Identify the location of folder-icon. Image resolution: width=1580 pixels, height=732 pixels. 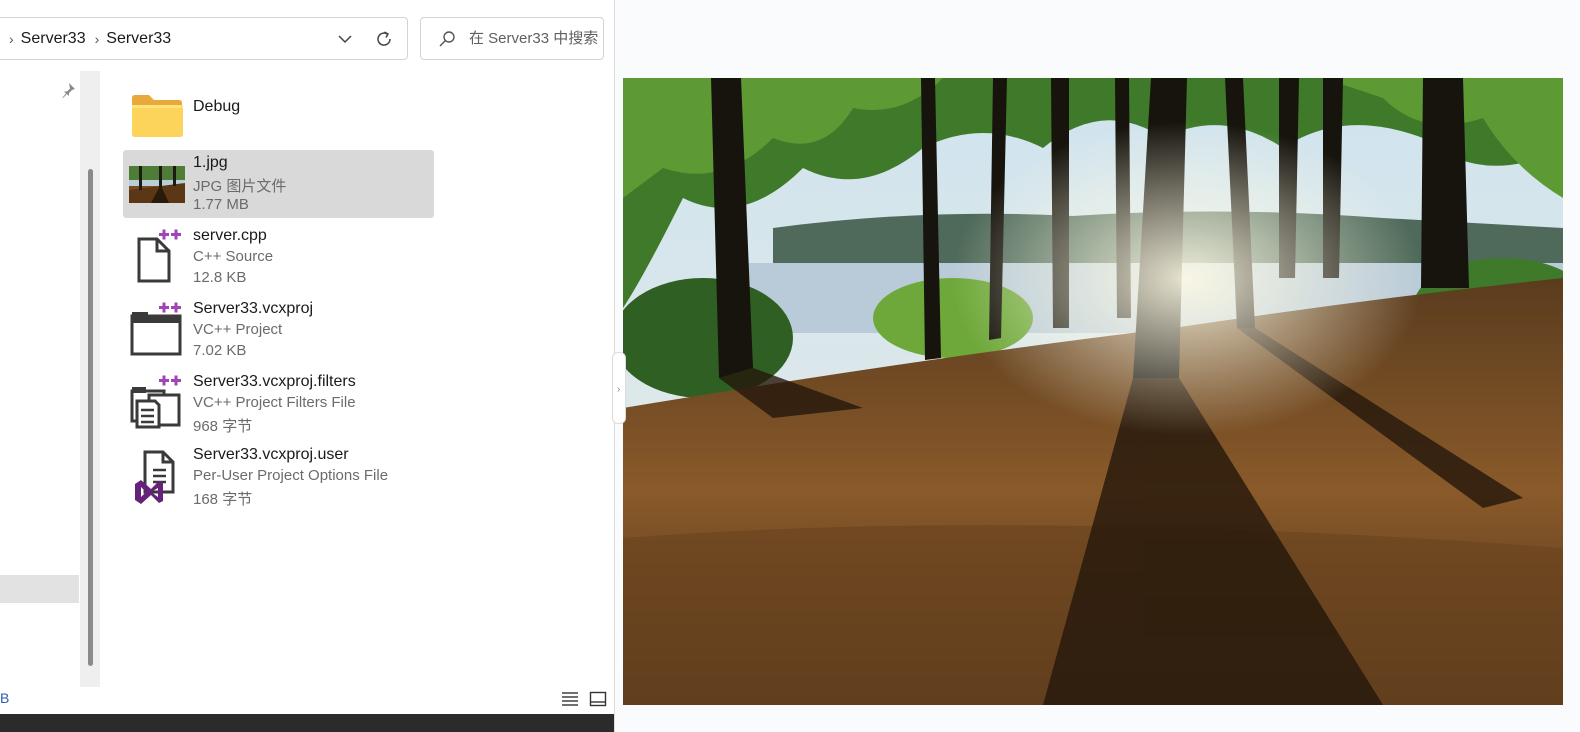
(157, 116).